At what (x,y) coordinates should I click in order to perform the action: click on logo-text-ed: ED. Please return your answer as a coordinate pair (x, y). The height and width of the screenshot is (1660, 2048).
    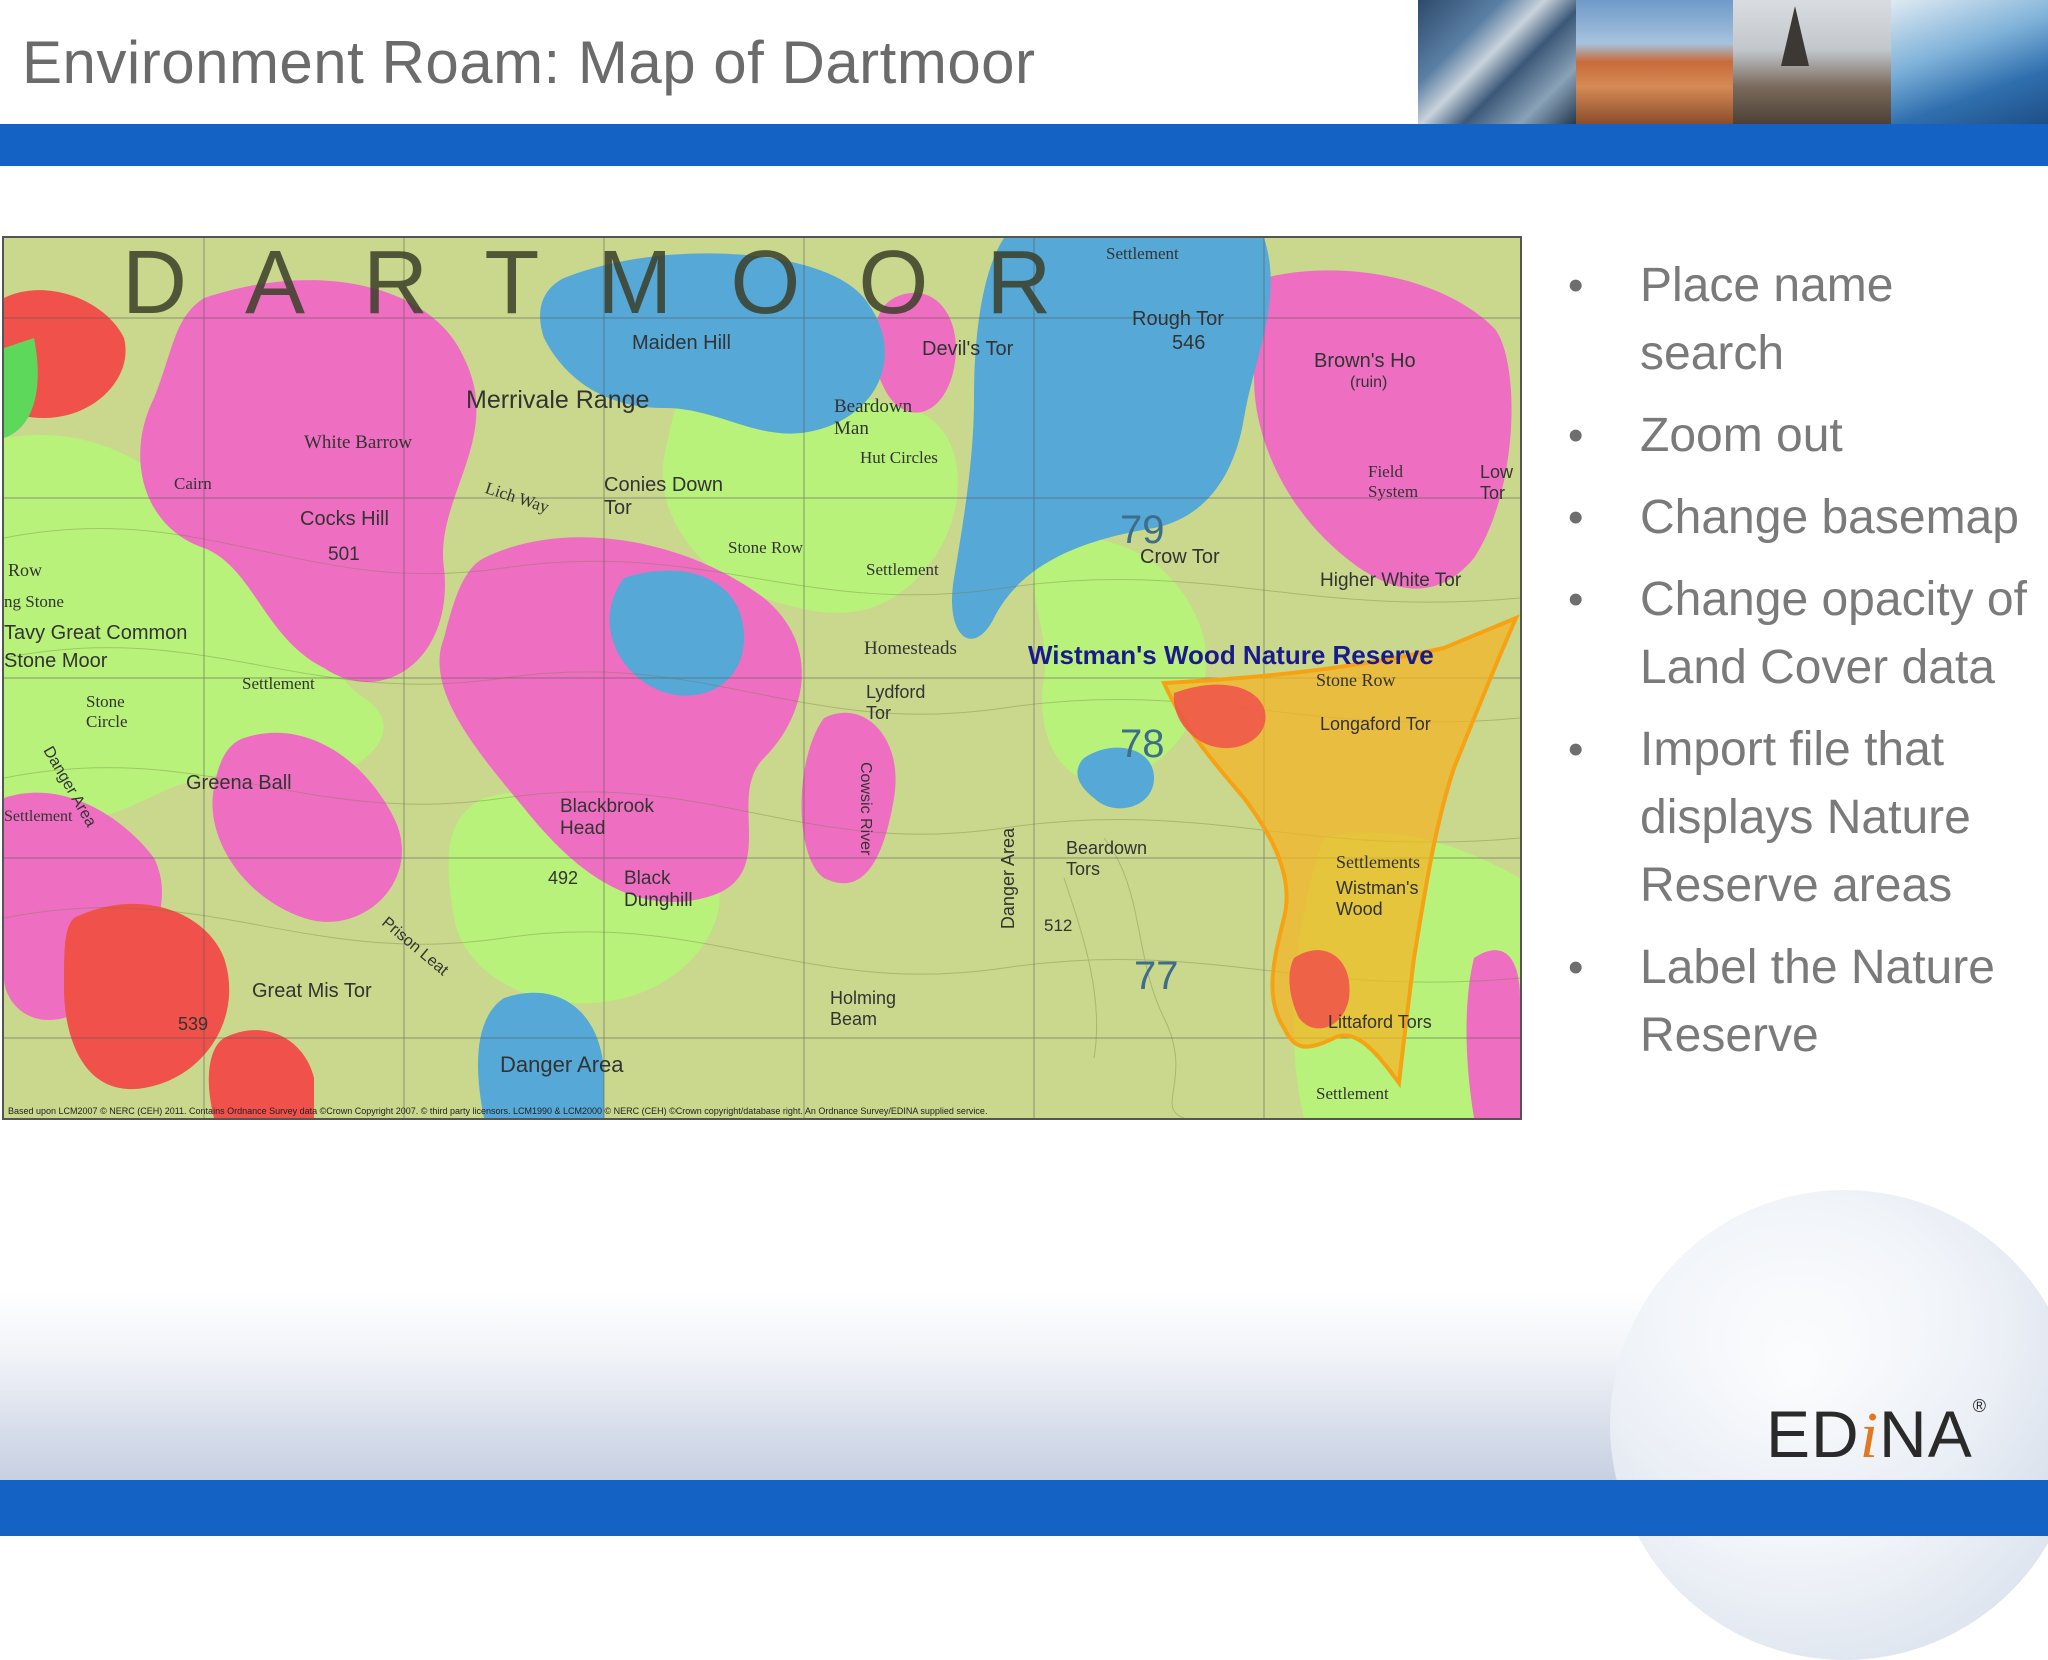
    Looking at the image, I should click on (1813, 1434).